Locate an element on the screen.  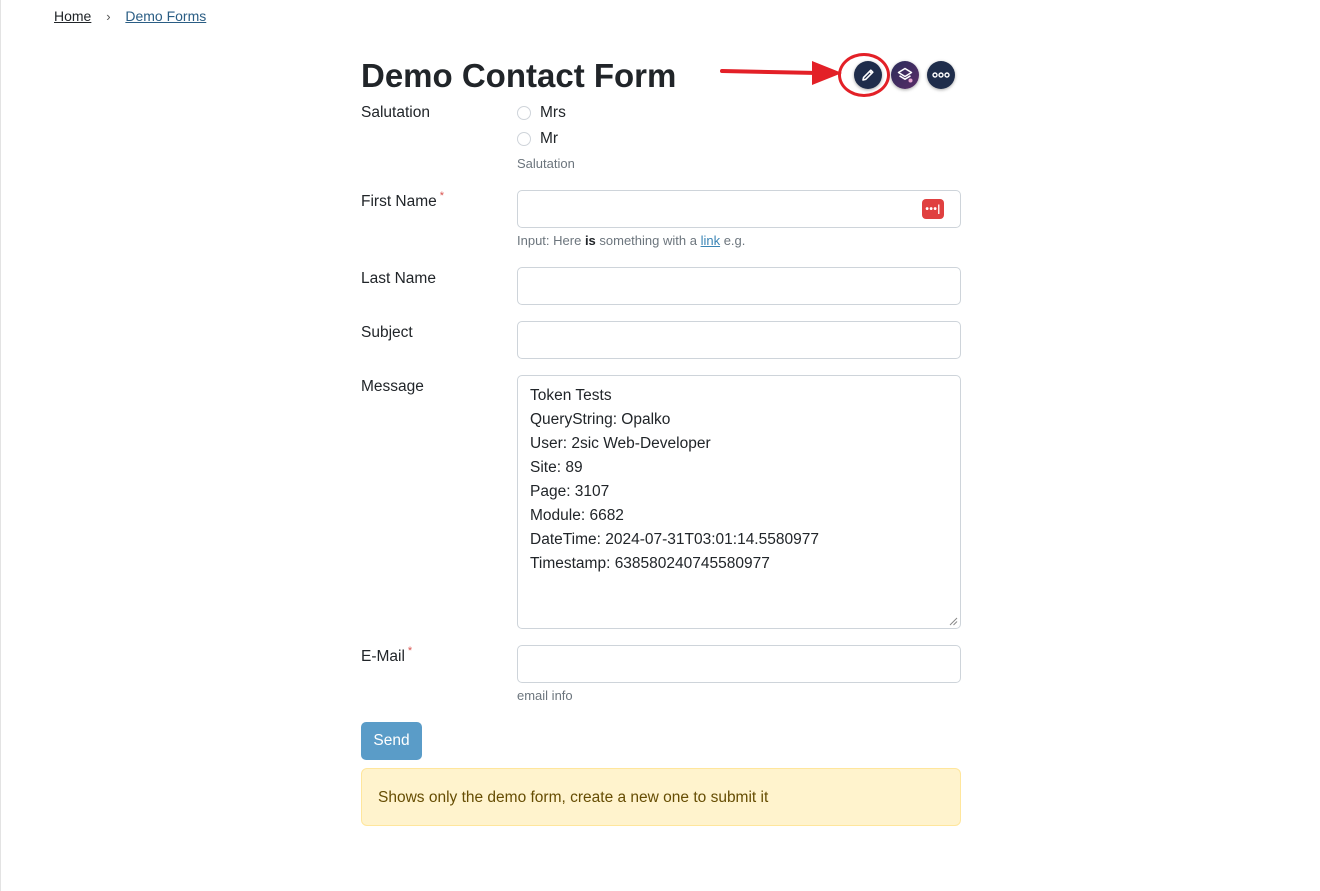
email-label: E-Mail * is located at coordinates (387, 655).